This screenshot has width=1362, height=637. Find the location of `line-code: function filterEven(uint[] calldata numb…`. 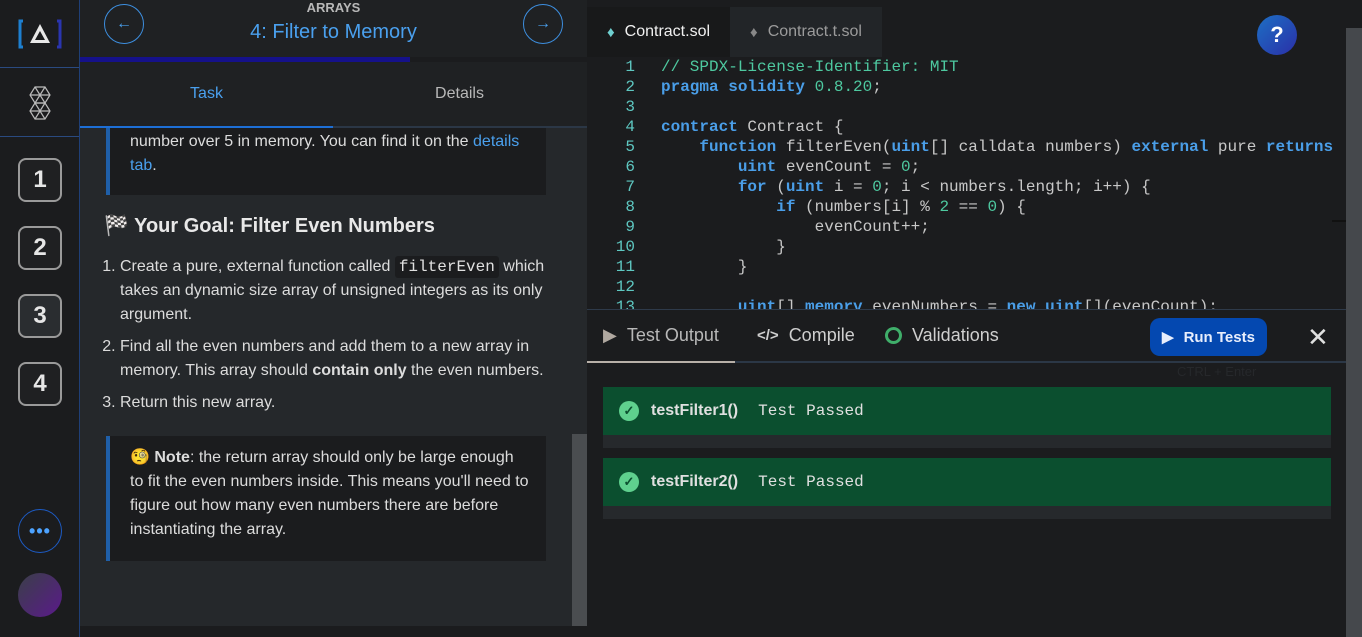

line-code: function filterEven(uint[] calldata numb… is located at coordinates (997, 147).